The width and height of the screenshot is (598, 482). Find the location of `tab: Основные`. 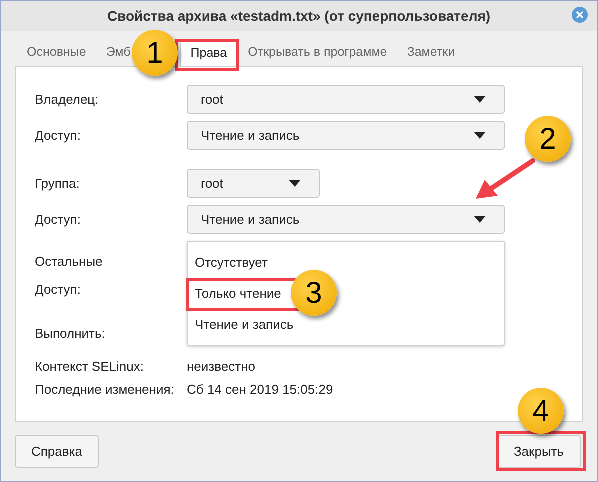

tab: Основные is located at coordinates (56, 52).